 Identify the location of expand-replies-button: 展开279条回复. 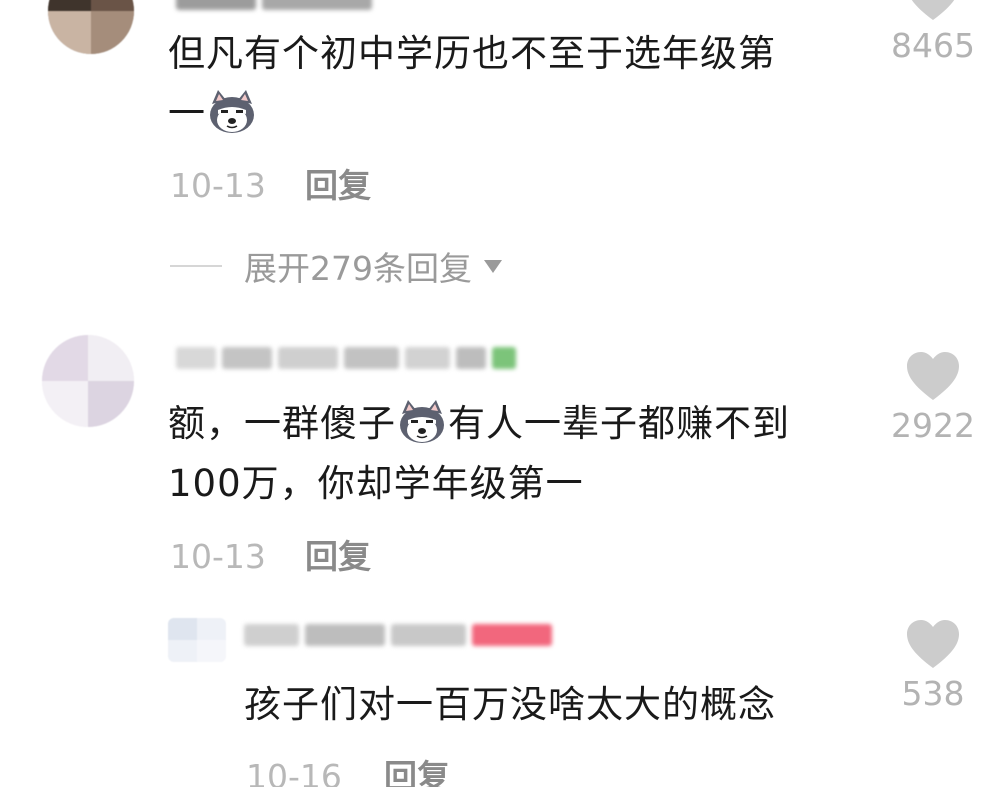
(336, 266).